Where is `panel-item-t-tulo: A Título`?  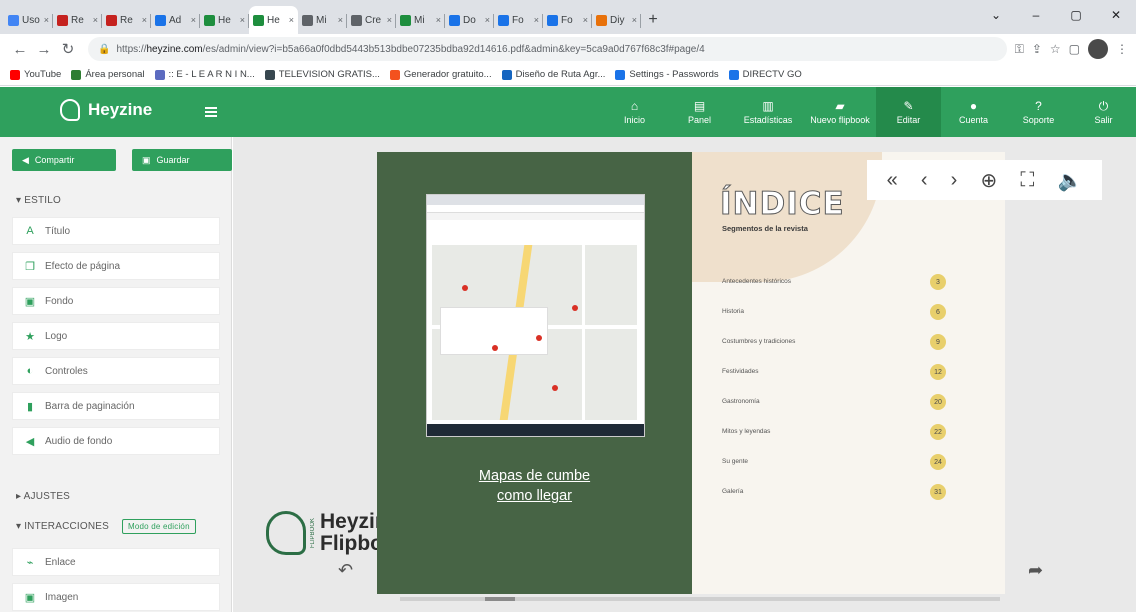 panel-item-t-tulo: A Título is located at coordinates (116, 231).